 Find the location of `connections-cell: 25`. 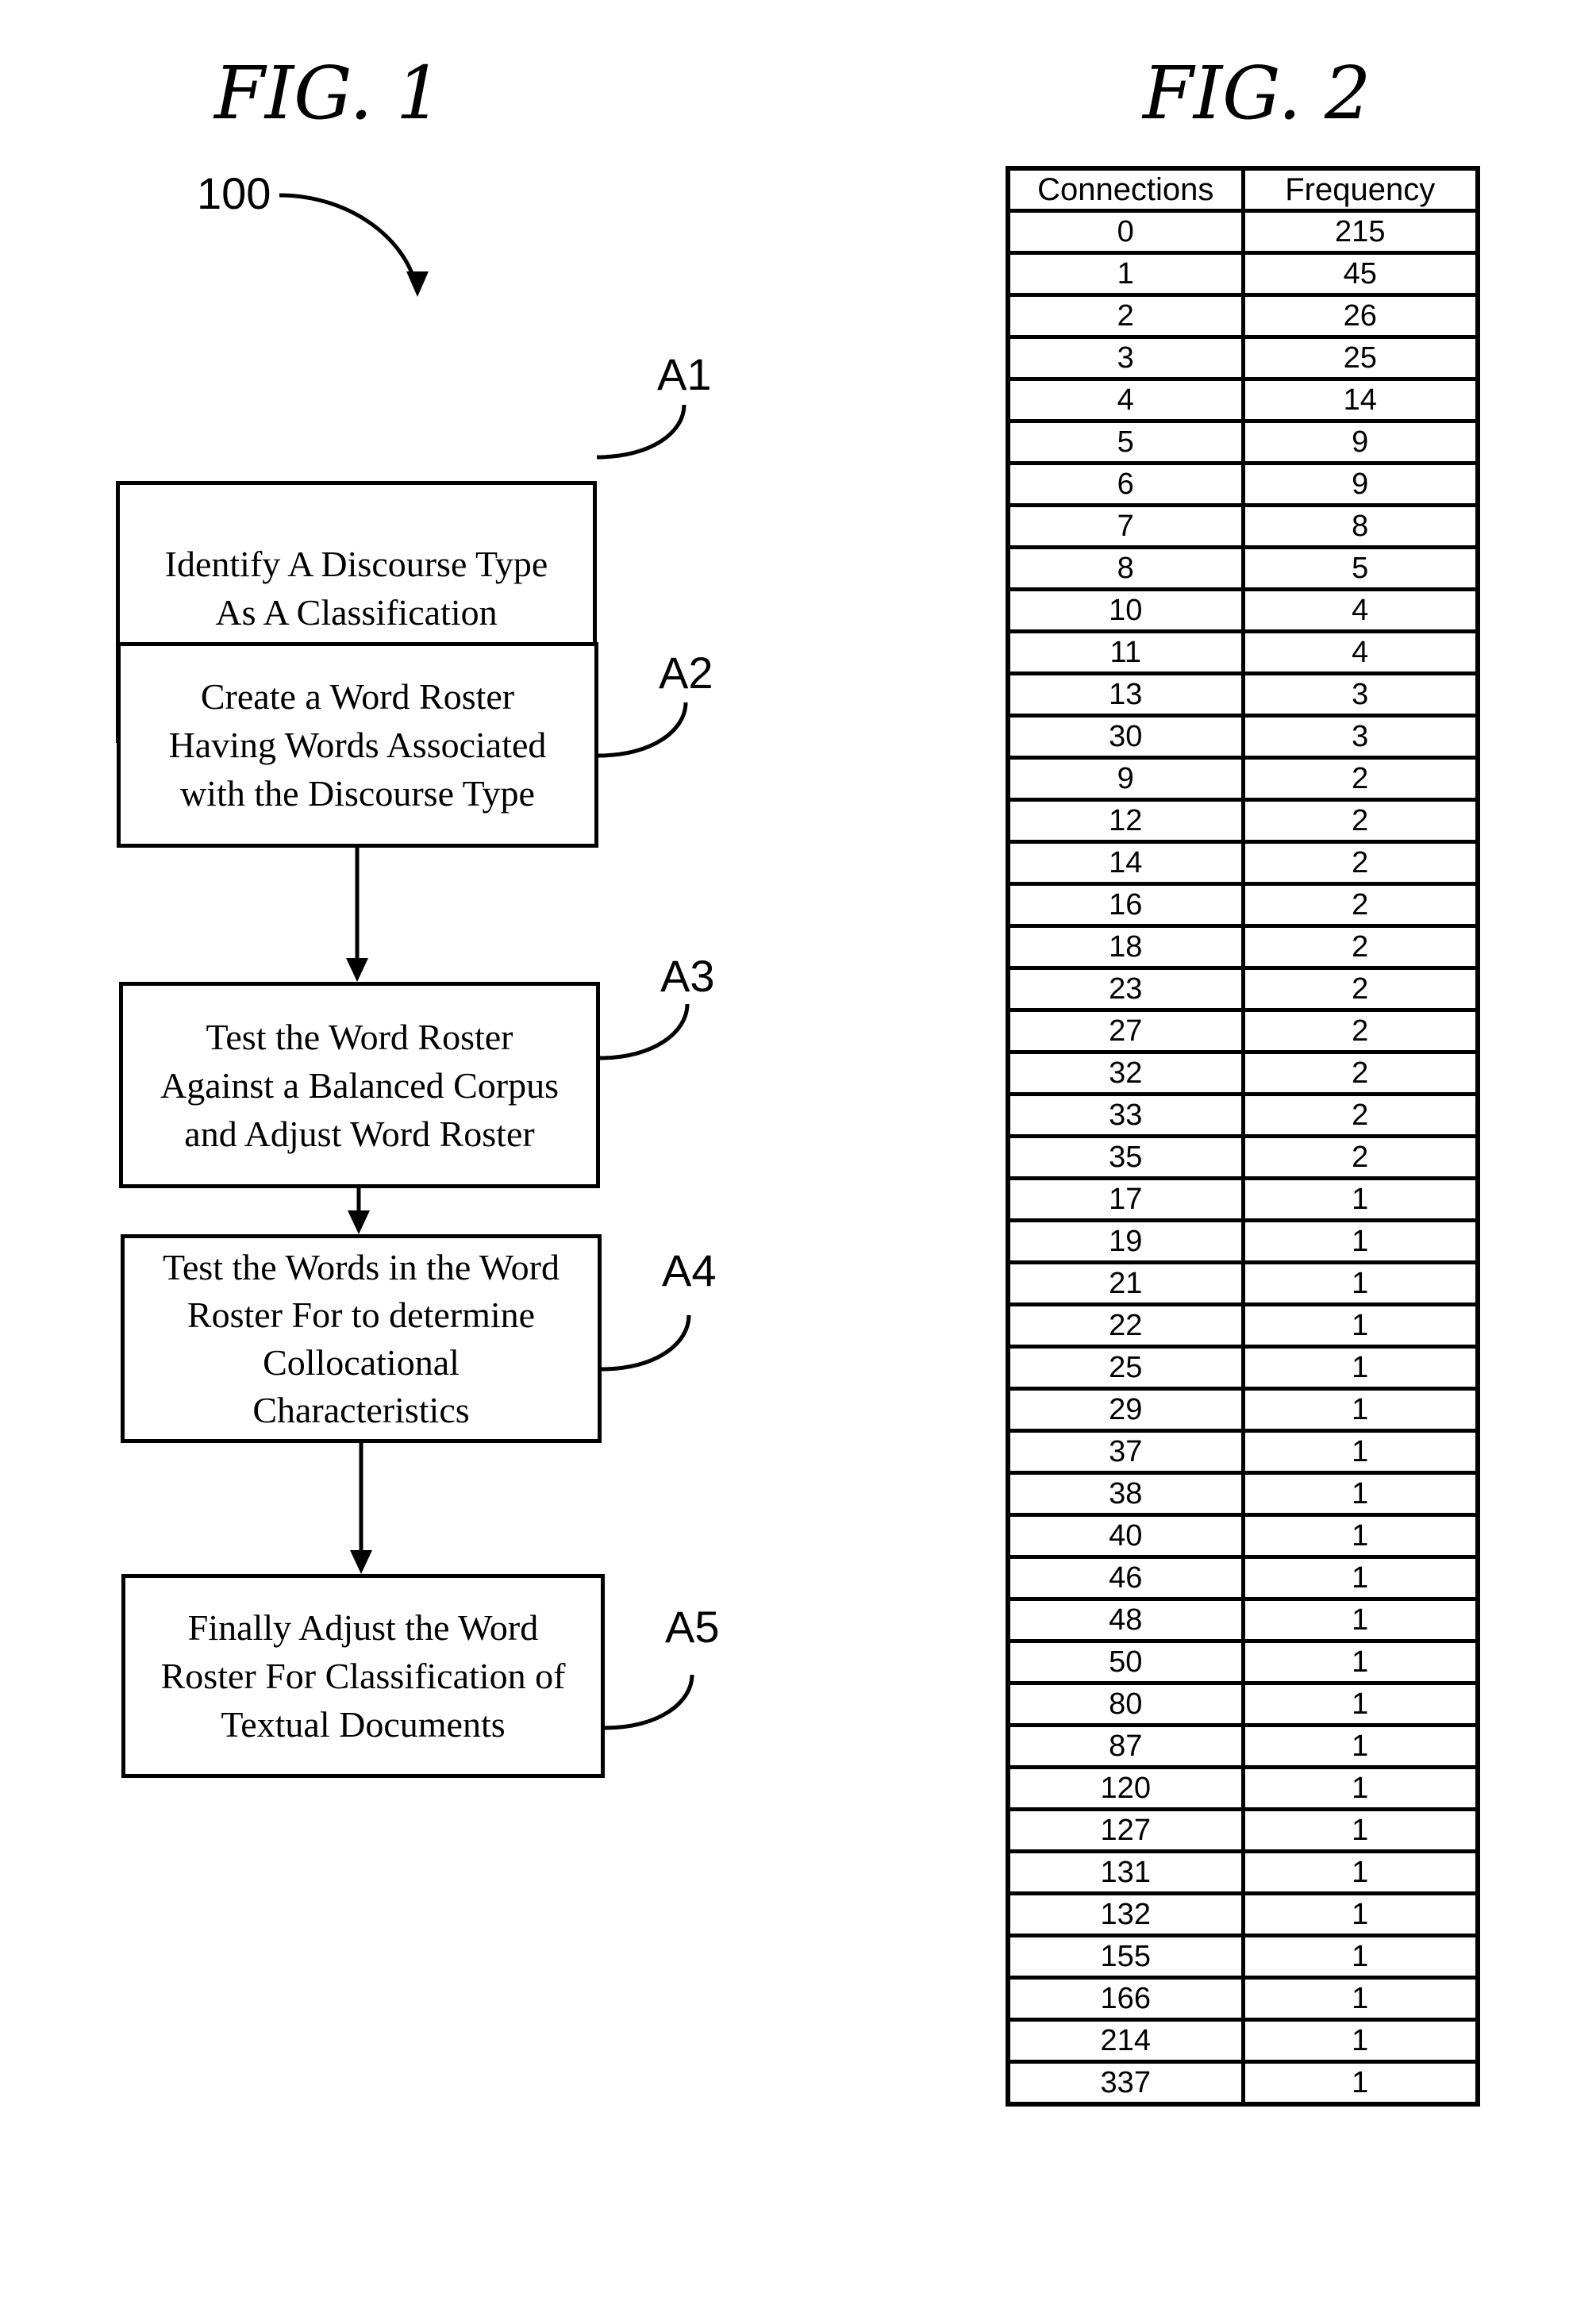

connections-cell: 25 is located at coordinates (1125, 1368).